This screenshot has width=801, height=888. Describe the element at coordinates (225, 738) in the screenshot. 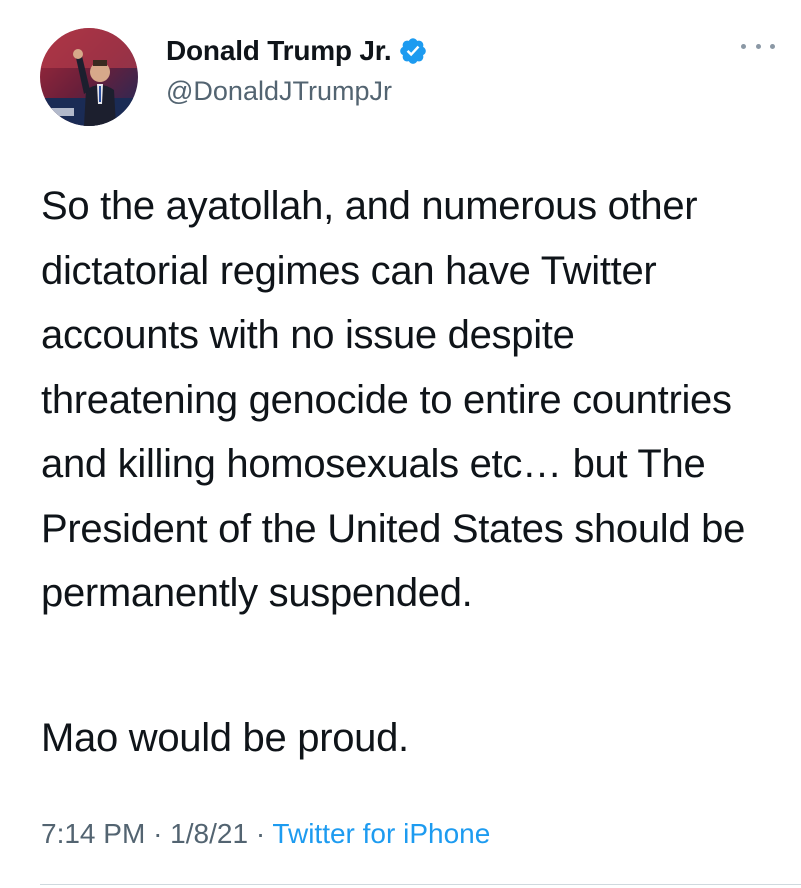

I see `tweet-text-closing: Mao would be proud.` at that location.